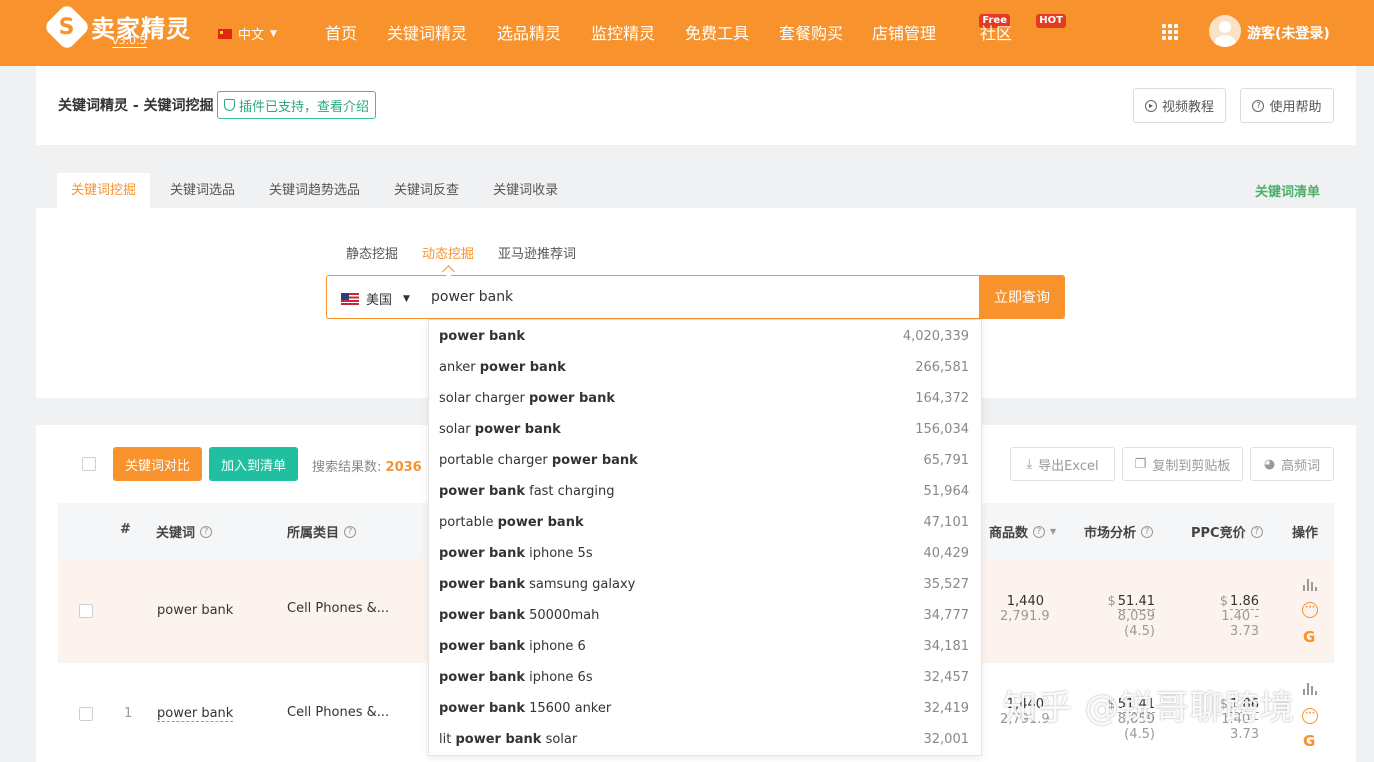  What do you see at coordinates (732, 32) in the screenshot?
I see `nav-item-free-tools: 免费工具` at bounding box center [732, 32].